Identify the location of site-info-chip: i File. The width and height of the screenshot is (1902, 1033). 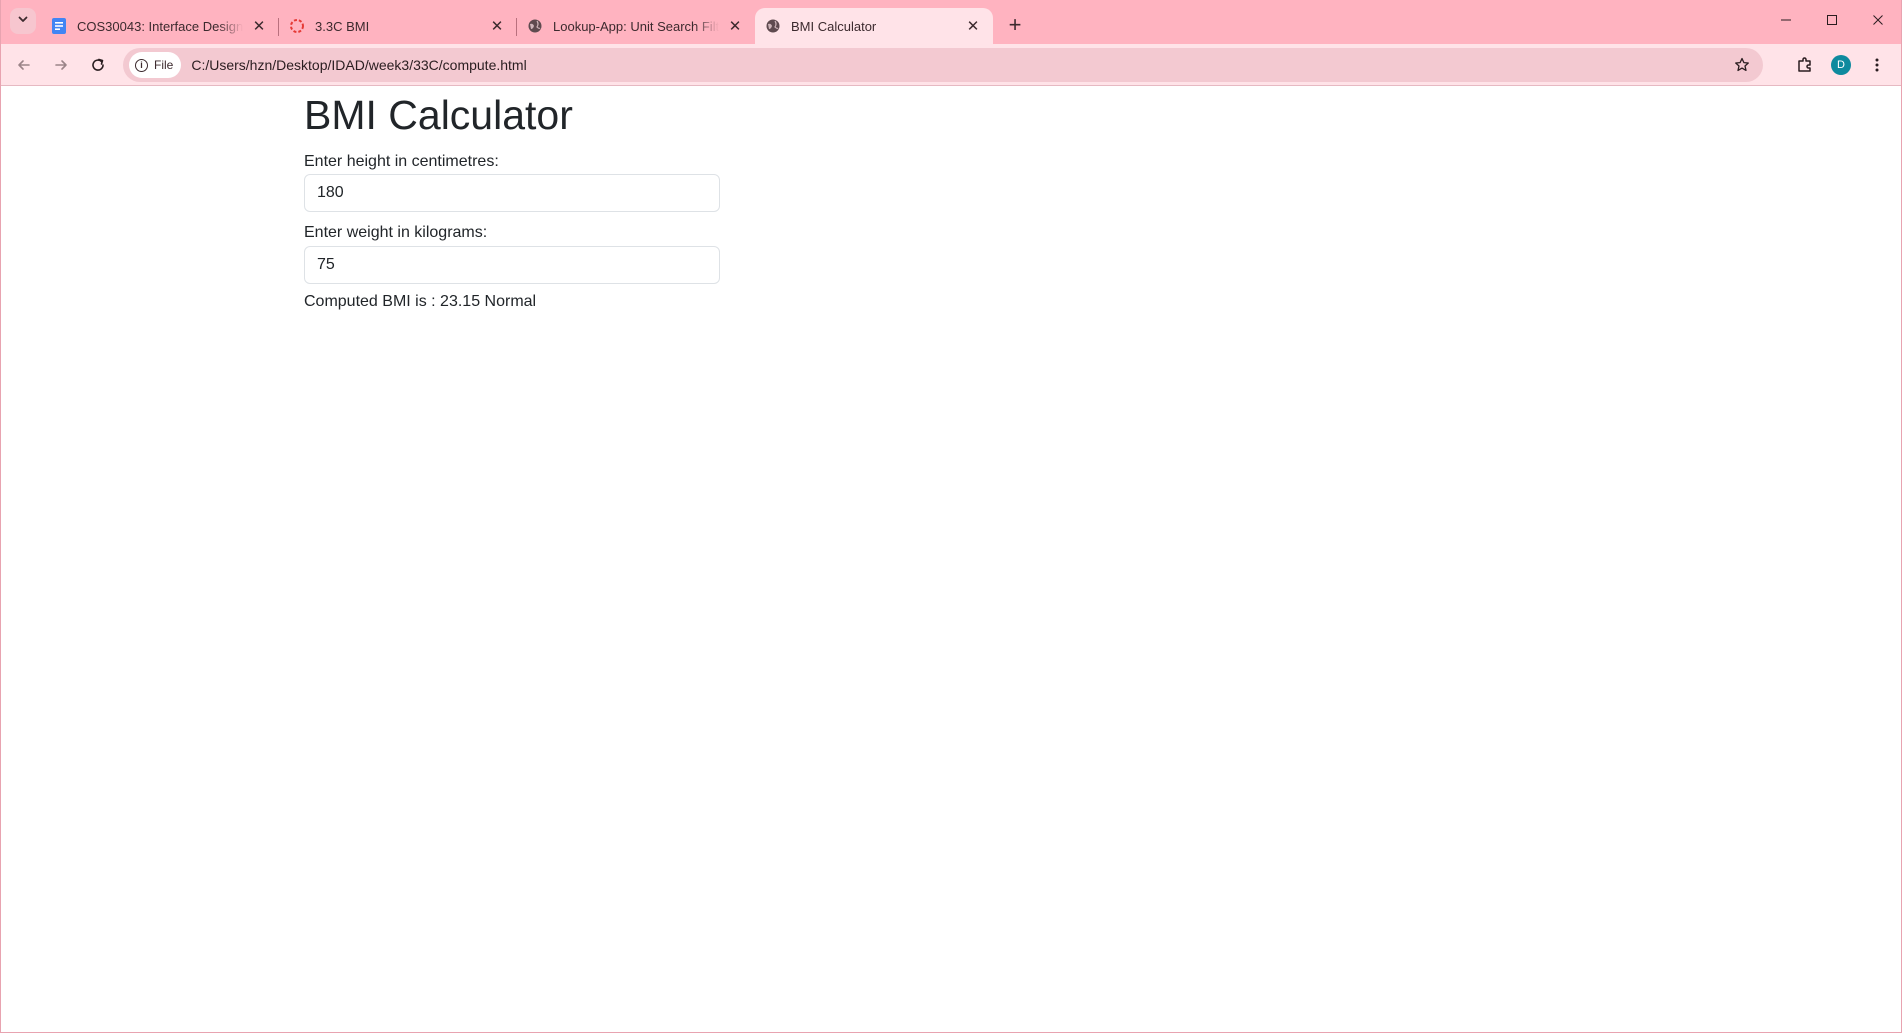
(155, 65).